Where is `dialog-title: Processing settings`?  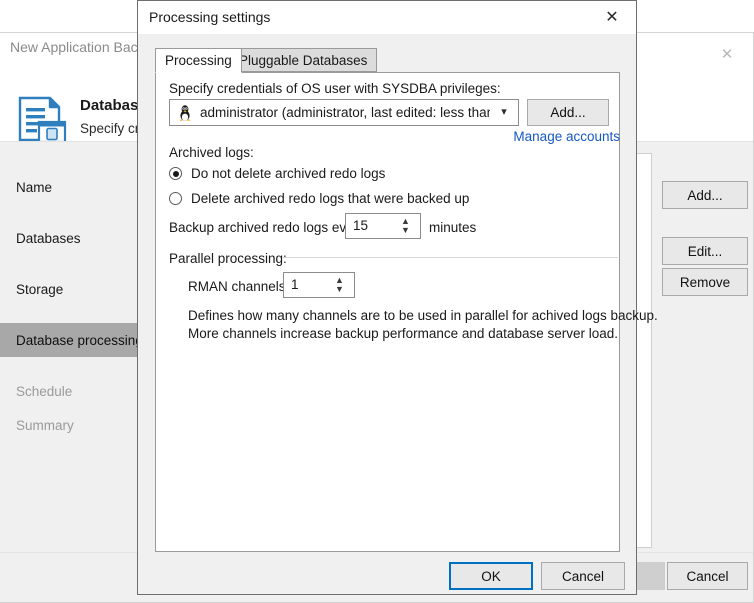 dialog-title: Processing settings is located at coordinates (210, 17).